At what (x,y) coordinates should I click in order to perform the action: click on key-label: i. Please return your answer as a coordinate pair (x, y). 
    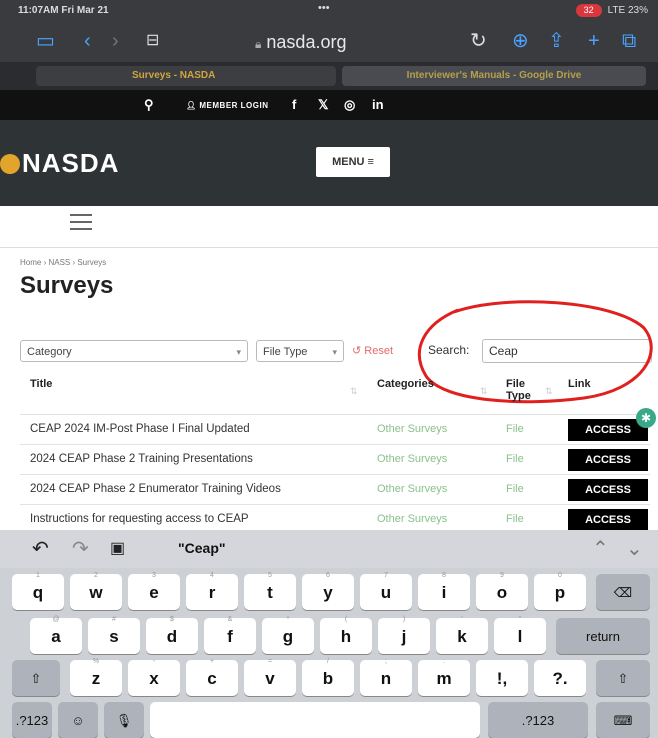
    Looking at the image, I should click on (444, 592).